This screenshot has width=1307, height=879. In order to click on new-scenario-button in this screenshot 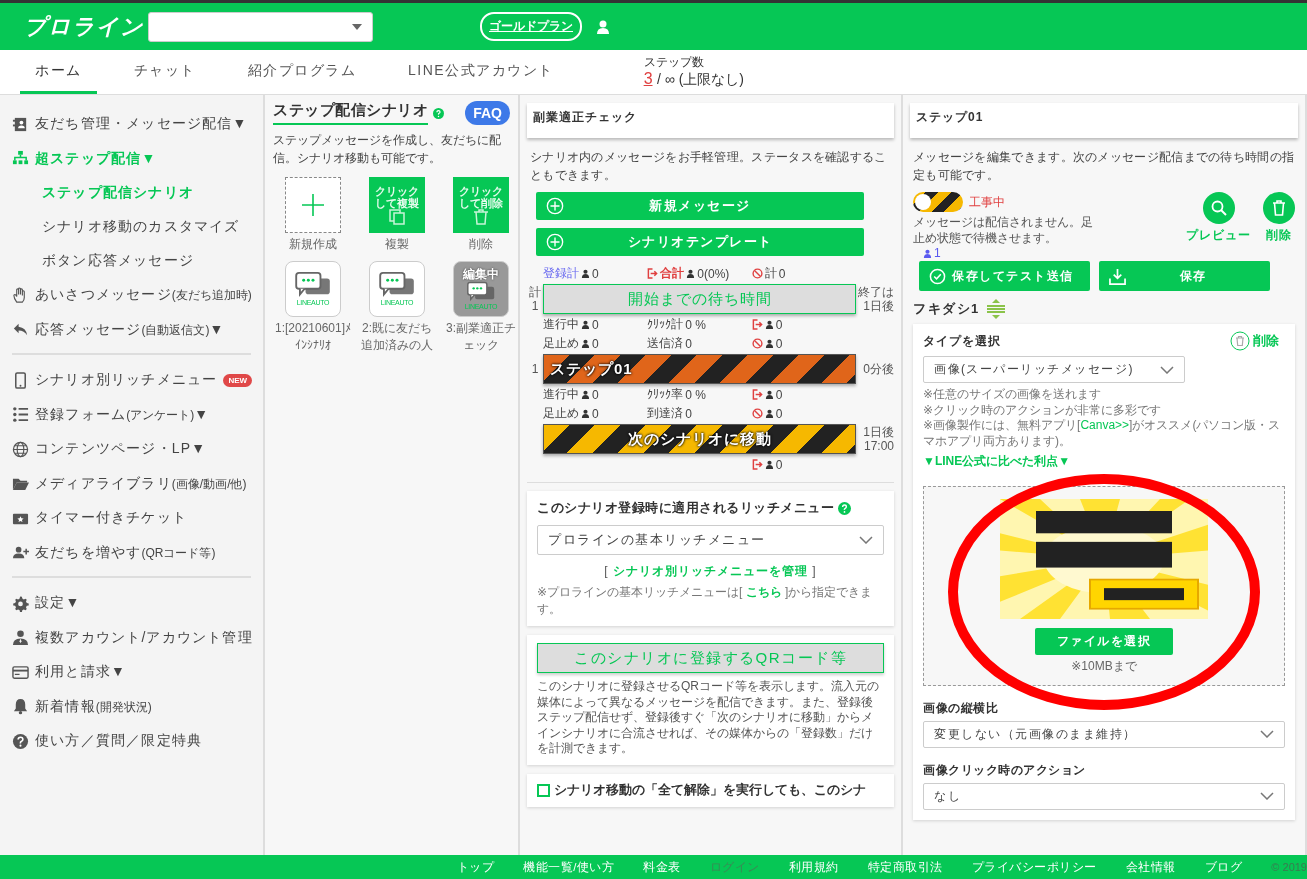, I will do `click(313, 205)`.